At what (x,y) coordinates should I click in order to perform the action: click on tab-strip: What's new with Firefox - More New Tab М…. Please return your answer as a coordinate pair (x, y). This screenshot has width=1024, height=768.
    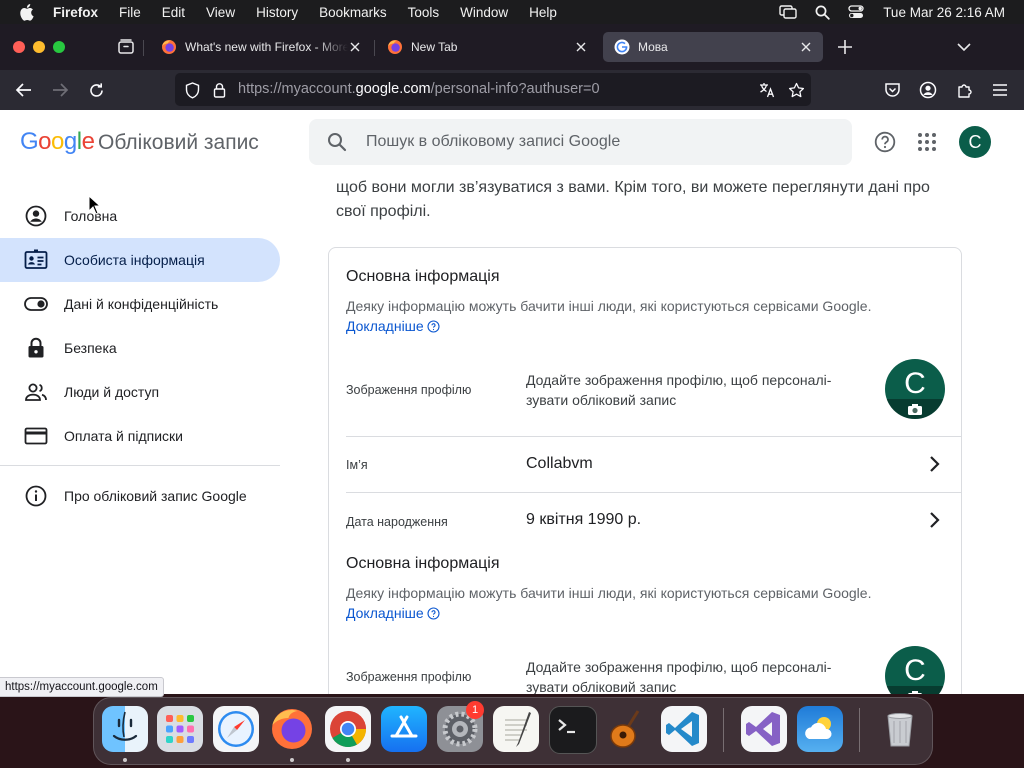
    Looking at the image, I should click on (512, 47).